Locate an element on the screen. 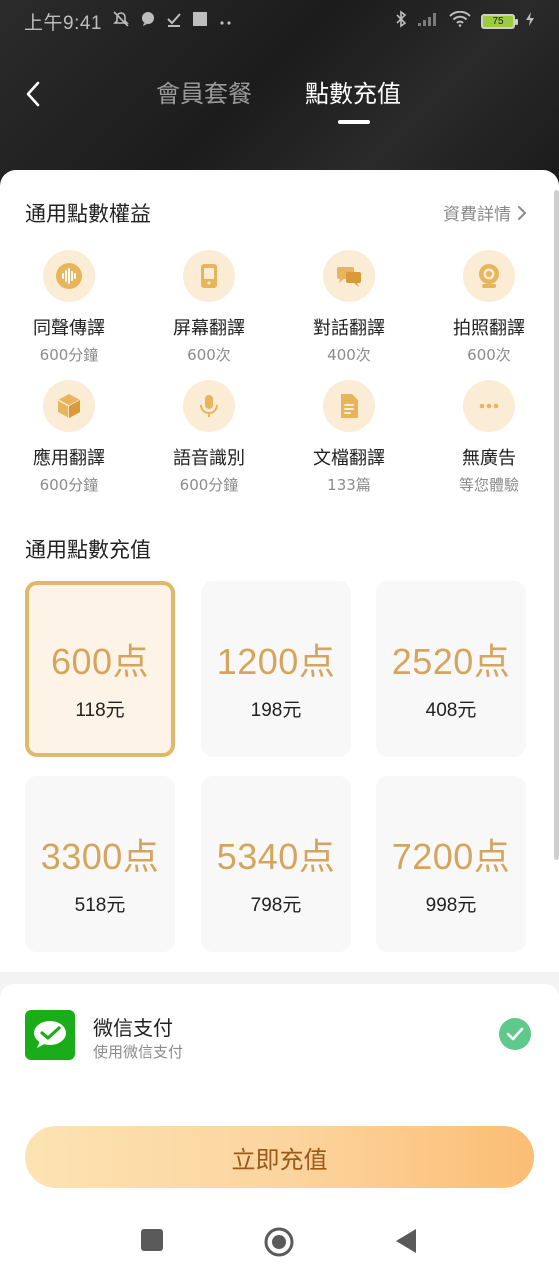  home-button is located at coordinates (279, 1244).